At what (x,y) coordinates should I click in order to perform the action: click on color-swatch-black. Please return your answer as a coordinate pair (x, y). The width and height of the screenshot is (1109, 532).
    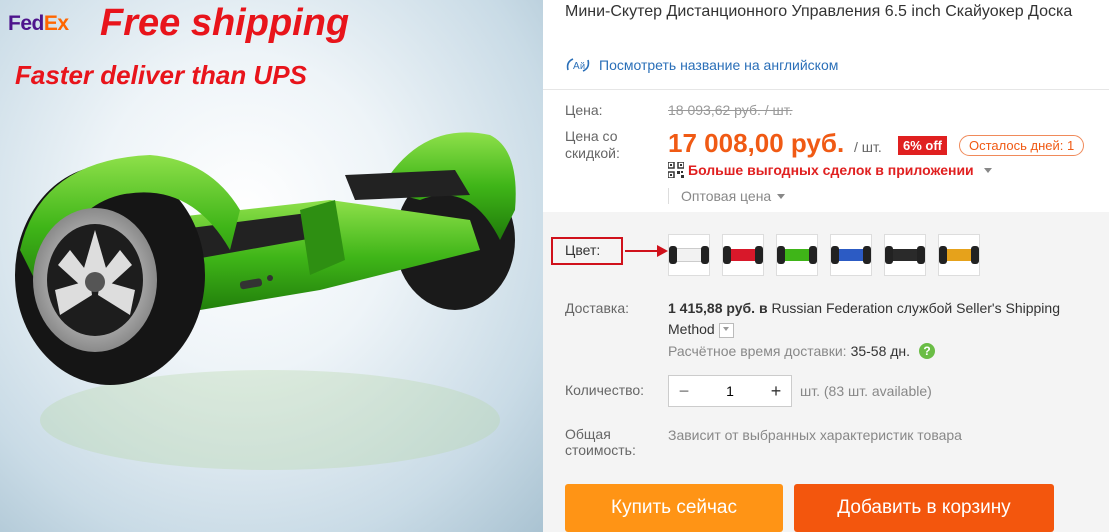
    Looking at the image, I should click on (905, 255).